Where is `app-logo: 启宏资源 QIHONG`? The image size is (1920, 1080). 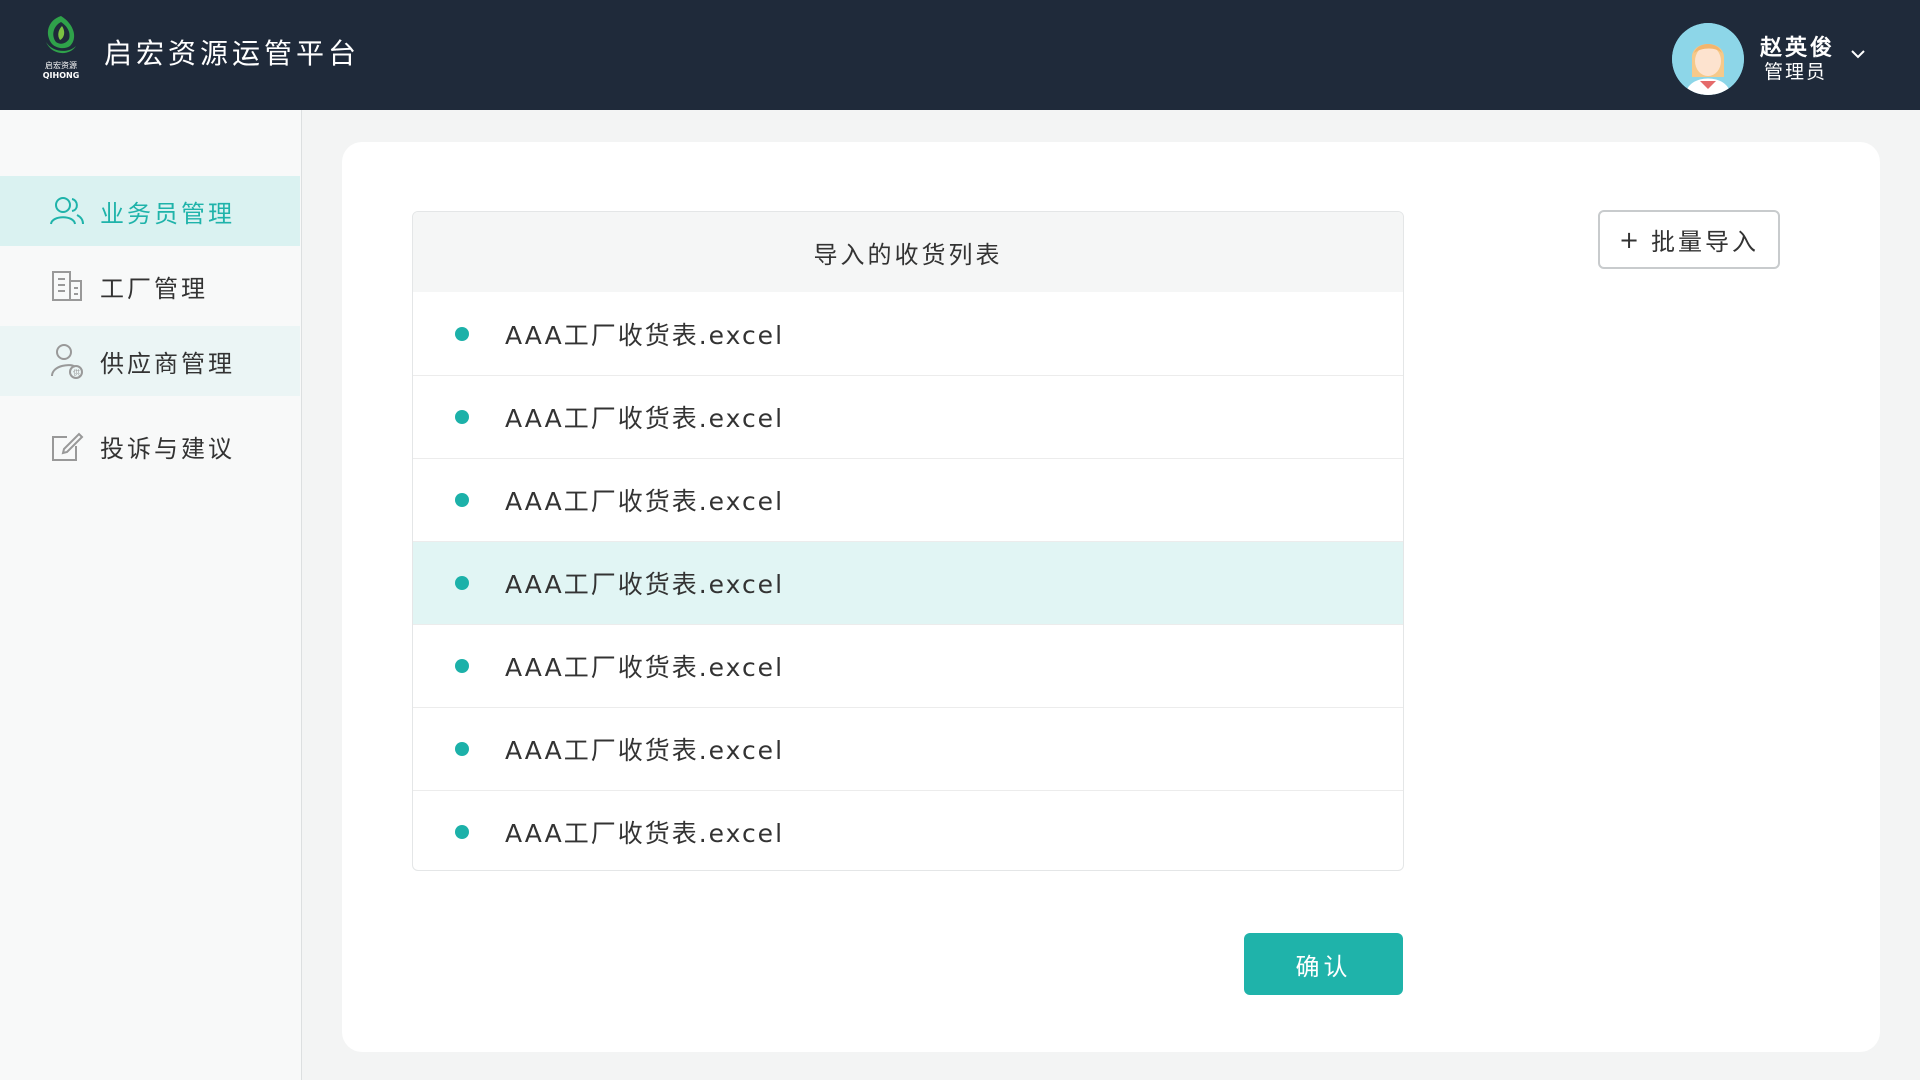 app-logo: 启宏资源 QIHONG is located at coordinates (61, 49).